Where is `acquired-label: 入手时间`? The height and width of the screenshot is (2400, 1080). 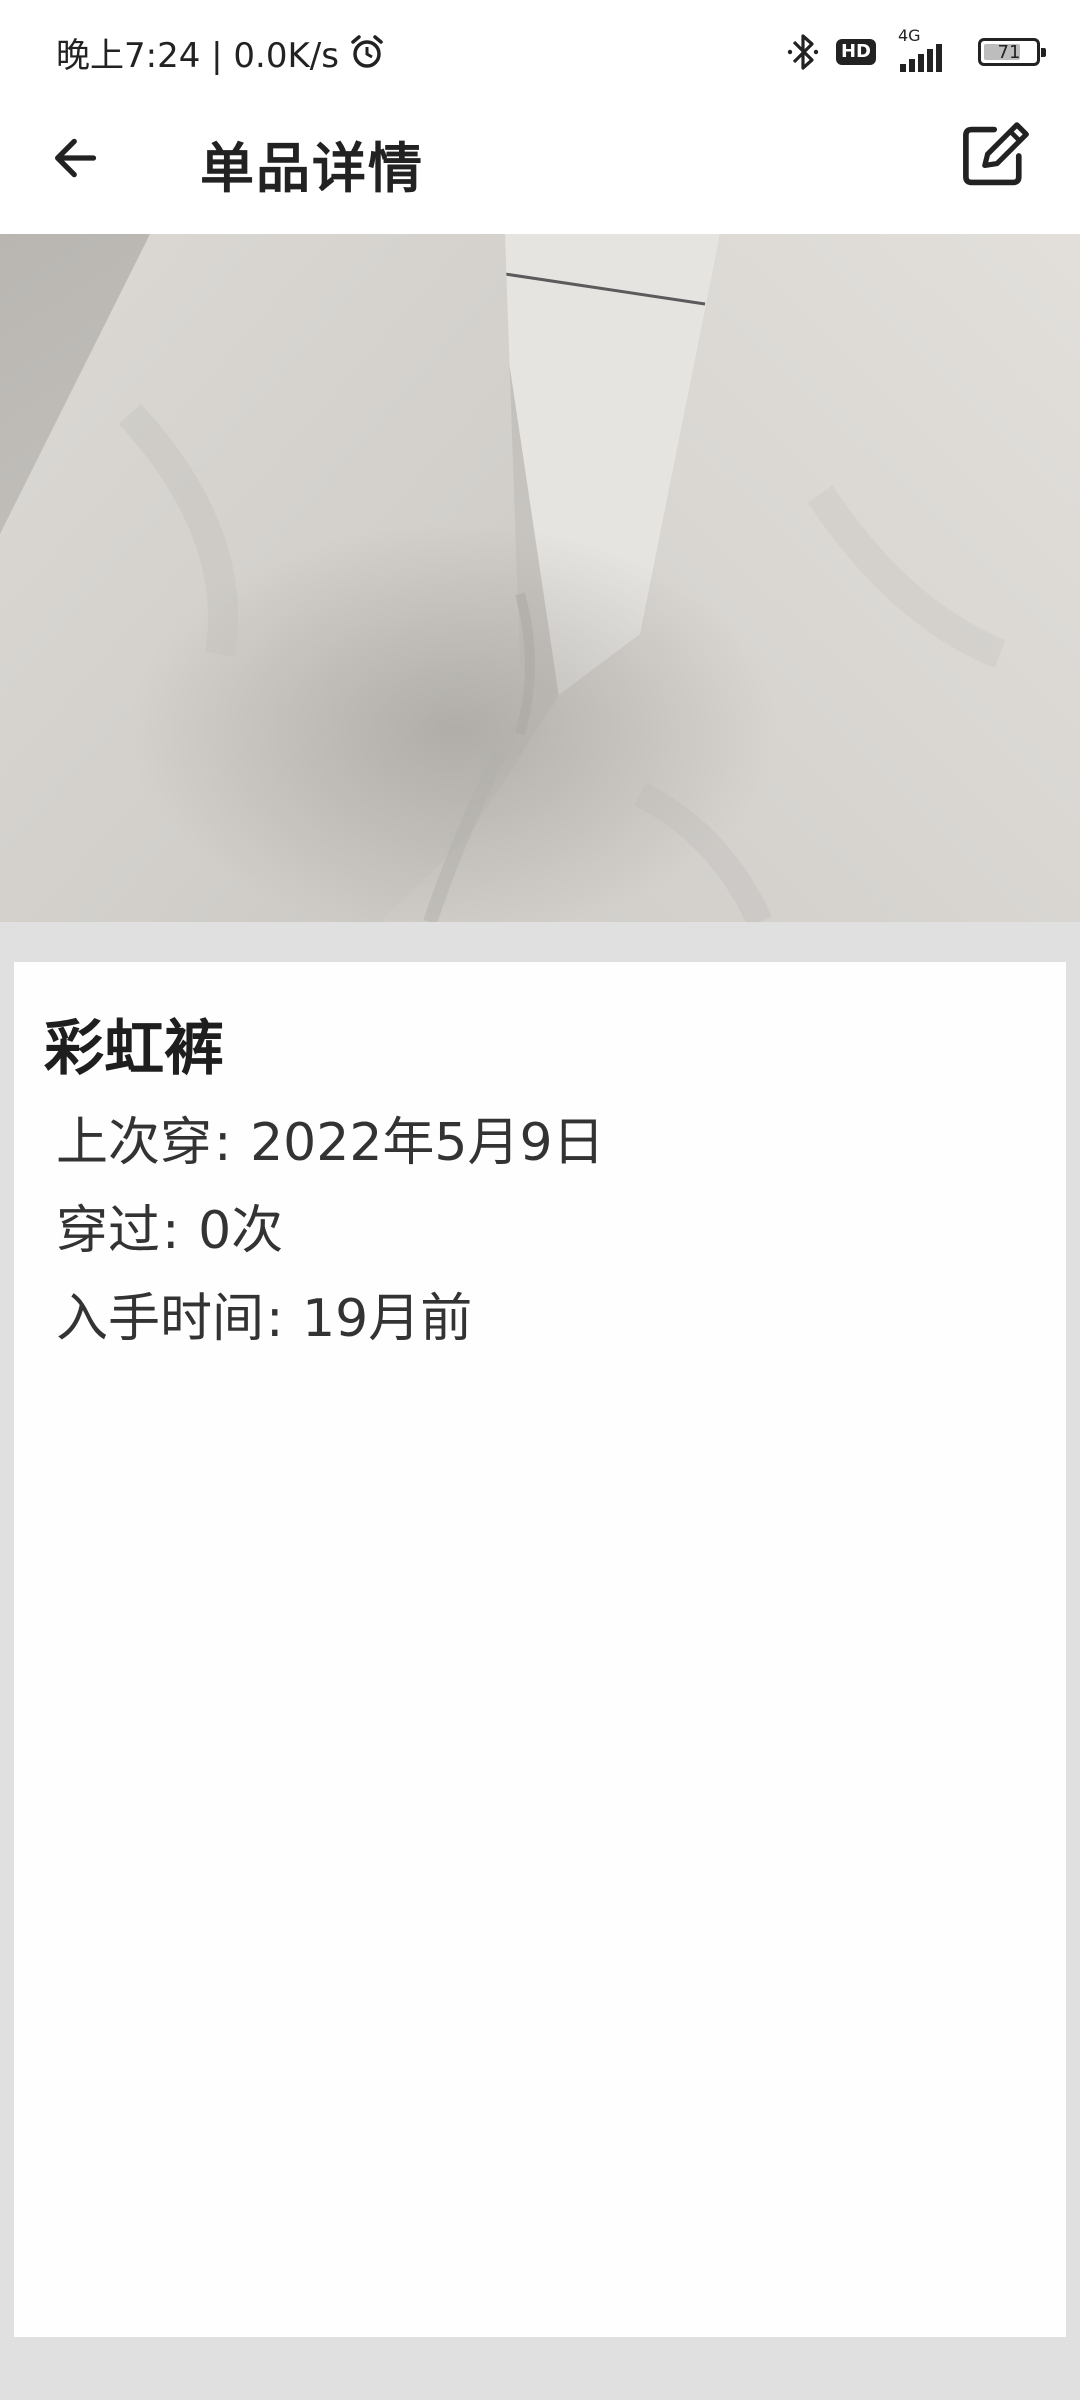
acquired-label: 入手时间 is located at coordinates (160, 1319).